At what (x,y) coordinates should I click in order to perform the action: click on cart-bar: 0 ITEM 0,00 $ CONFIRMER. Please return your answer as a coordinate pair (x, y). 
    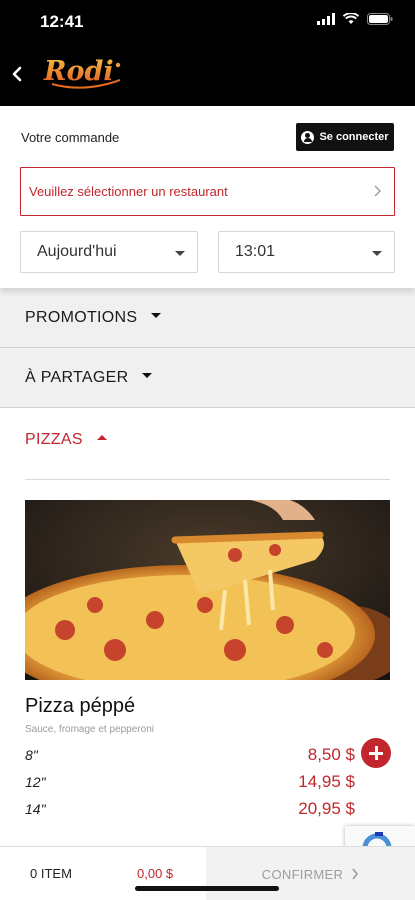
    Looking at the image, I should click on (207, 873).